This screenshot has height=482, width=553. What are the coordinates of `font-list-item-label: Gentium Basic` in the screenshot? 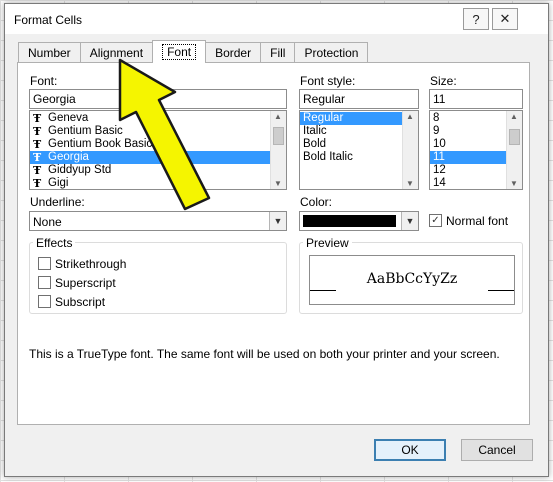 It's located at (85, 131).